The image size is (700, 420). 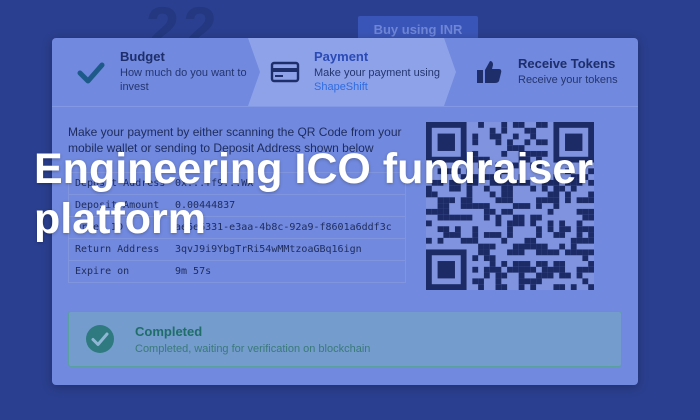 I want to click on step-budget: Budget How much do you want to invest, so click(x=150, y=72).